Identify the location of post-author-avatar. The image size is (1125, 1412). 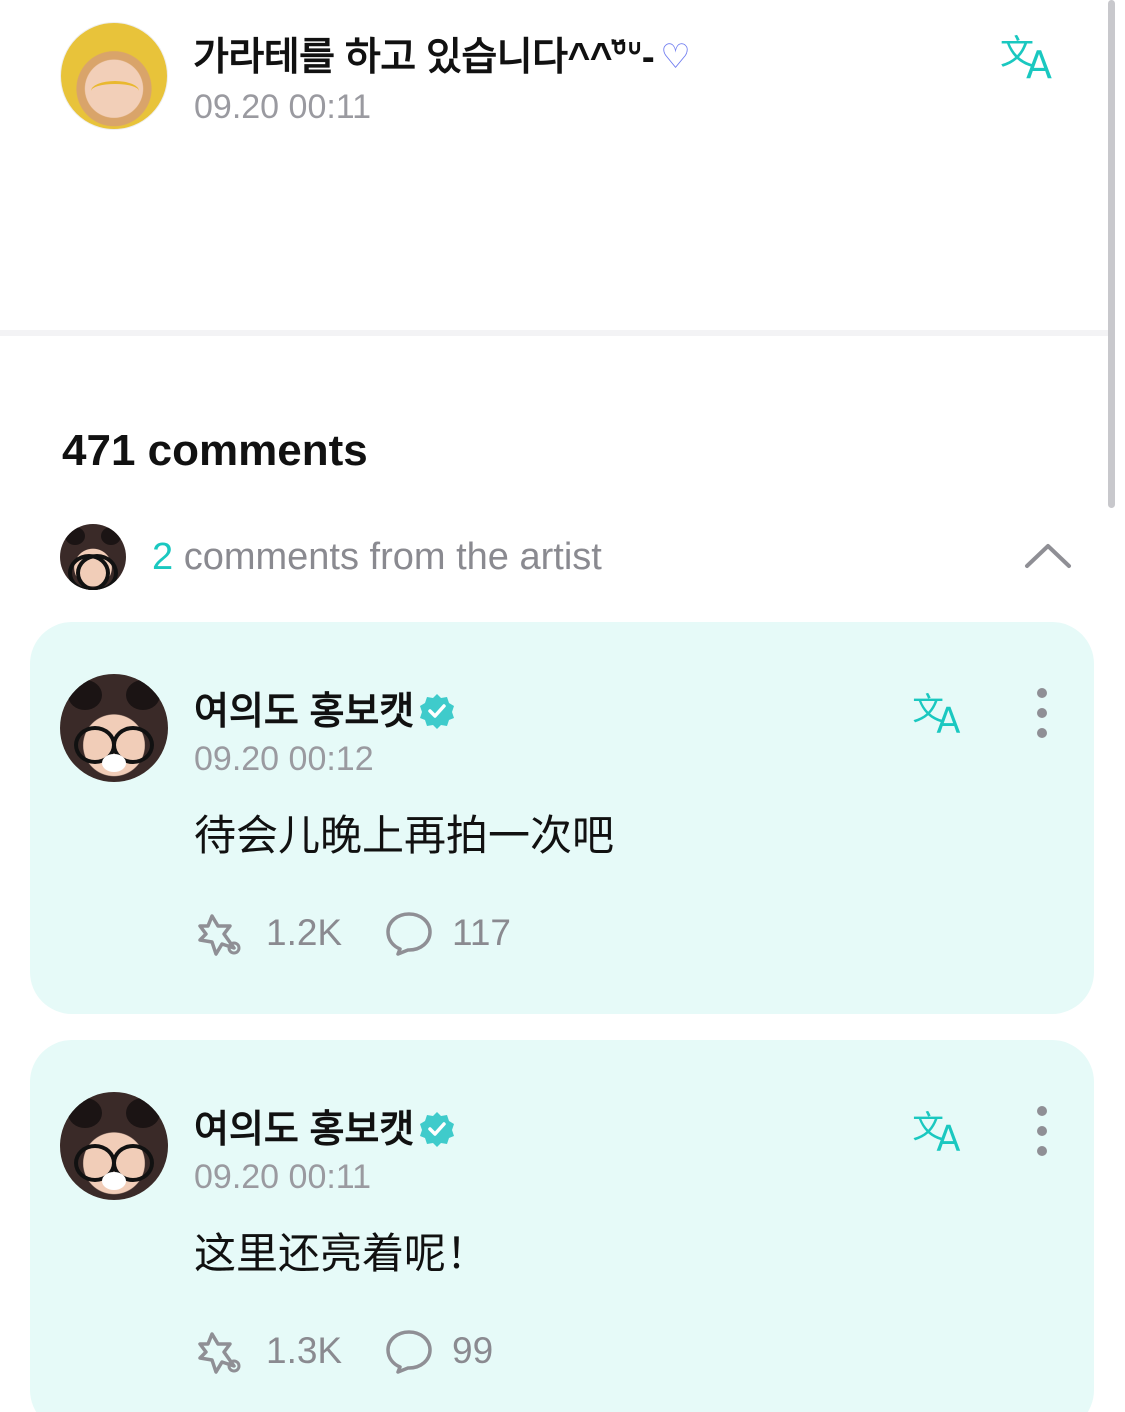
(114, 76).